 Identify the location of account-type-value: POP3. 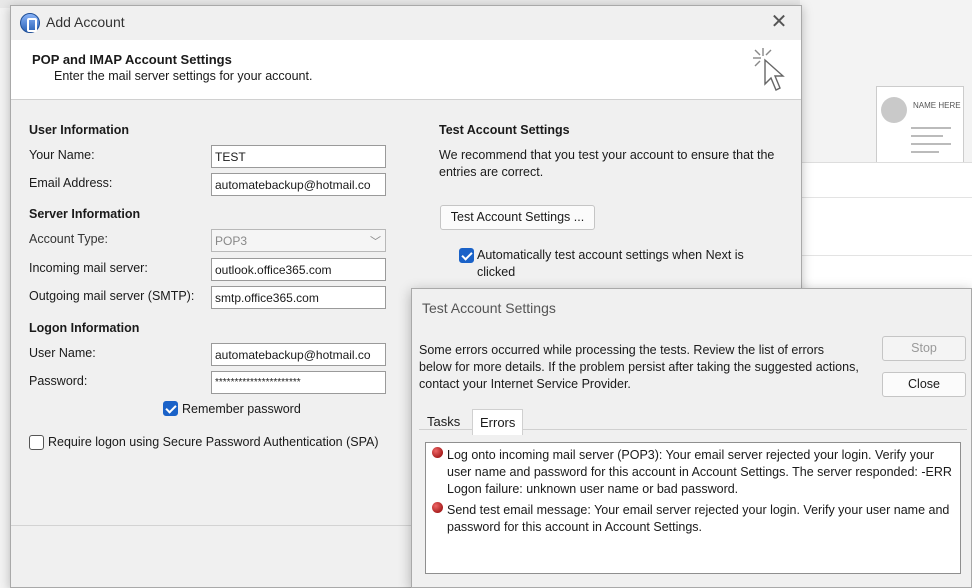
(231, 241).